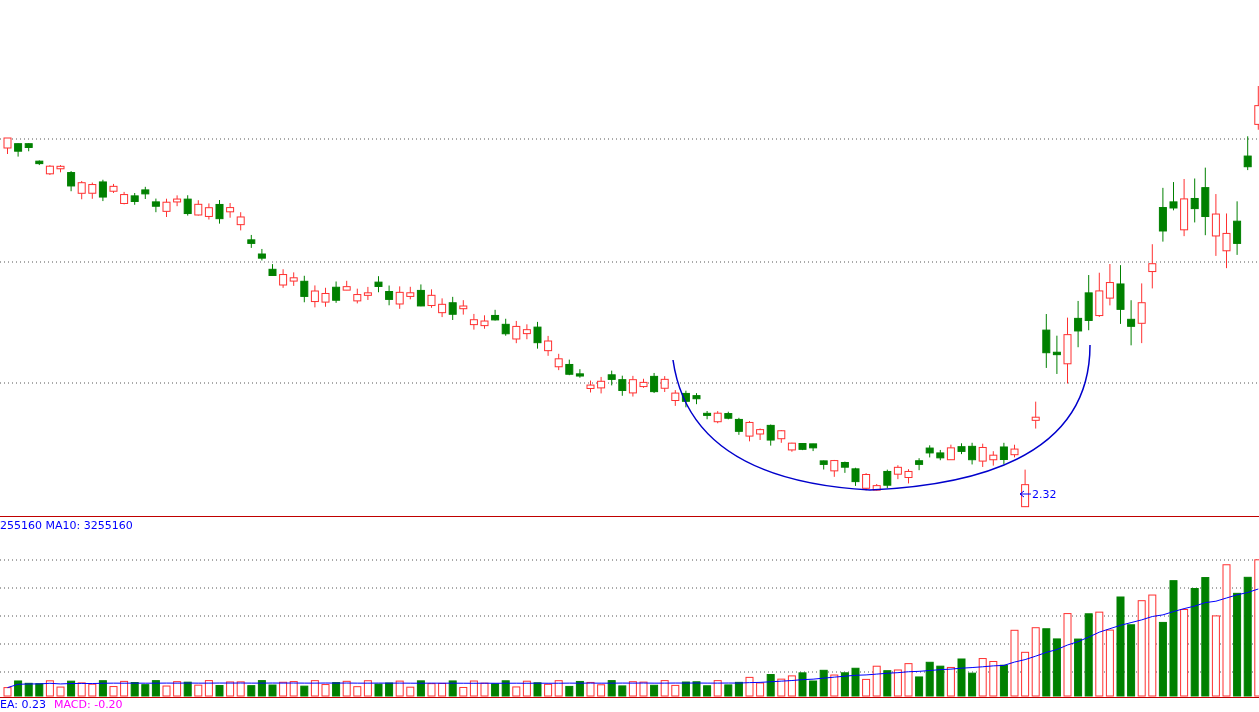  Describe the element at coordinates (66, 525) in the screenshot. I see `volume-legend: 255160 MA10: 3255160` at that location.